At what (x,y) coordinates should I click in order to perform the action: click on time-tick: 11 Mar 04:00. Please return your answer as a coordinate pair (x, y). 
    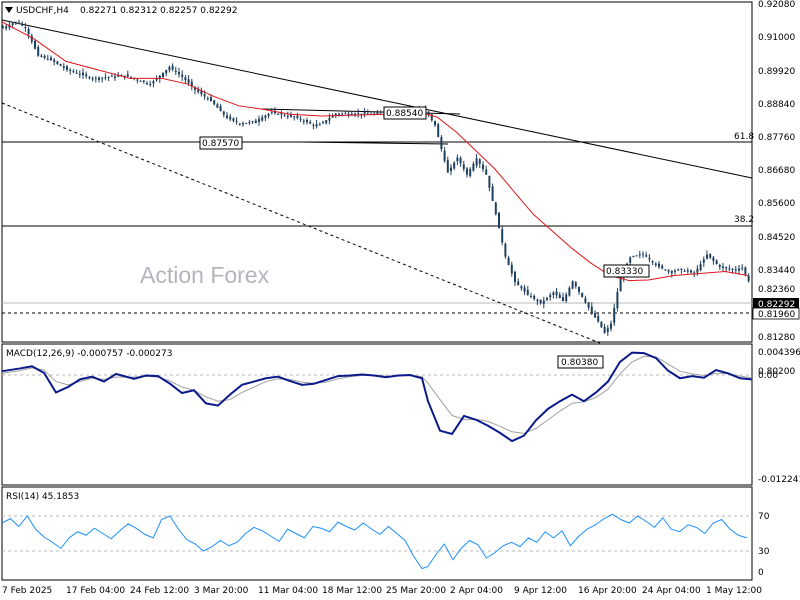
    Looking at the image, I should click on (288, 591).